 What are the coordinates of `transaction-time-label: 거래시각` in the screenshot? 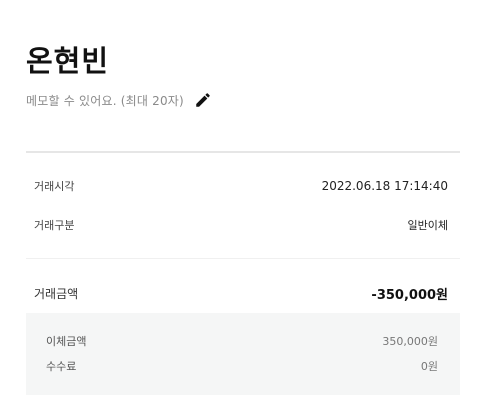 It's located at (54, 186).